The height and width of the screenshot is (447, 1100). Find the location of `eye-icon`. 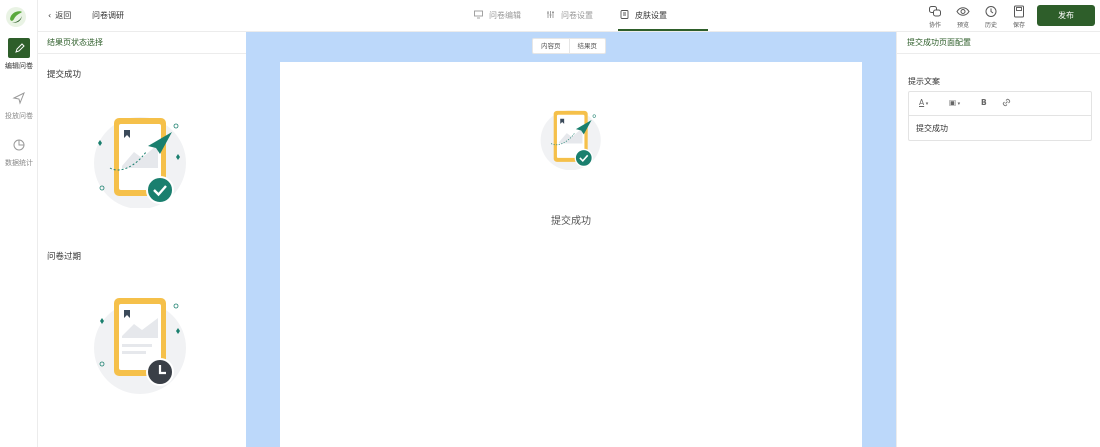

eye-icon is located at coordinates (963, 11).